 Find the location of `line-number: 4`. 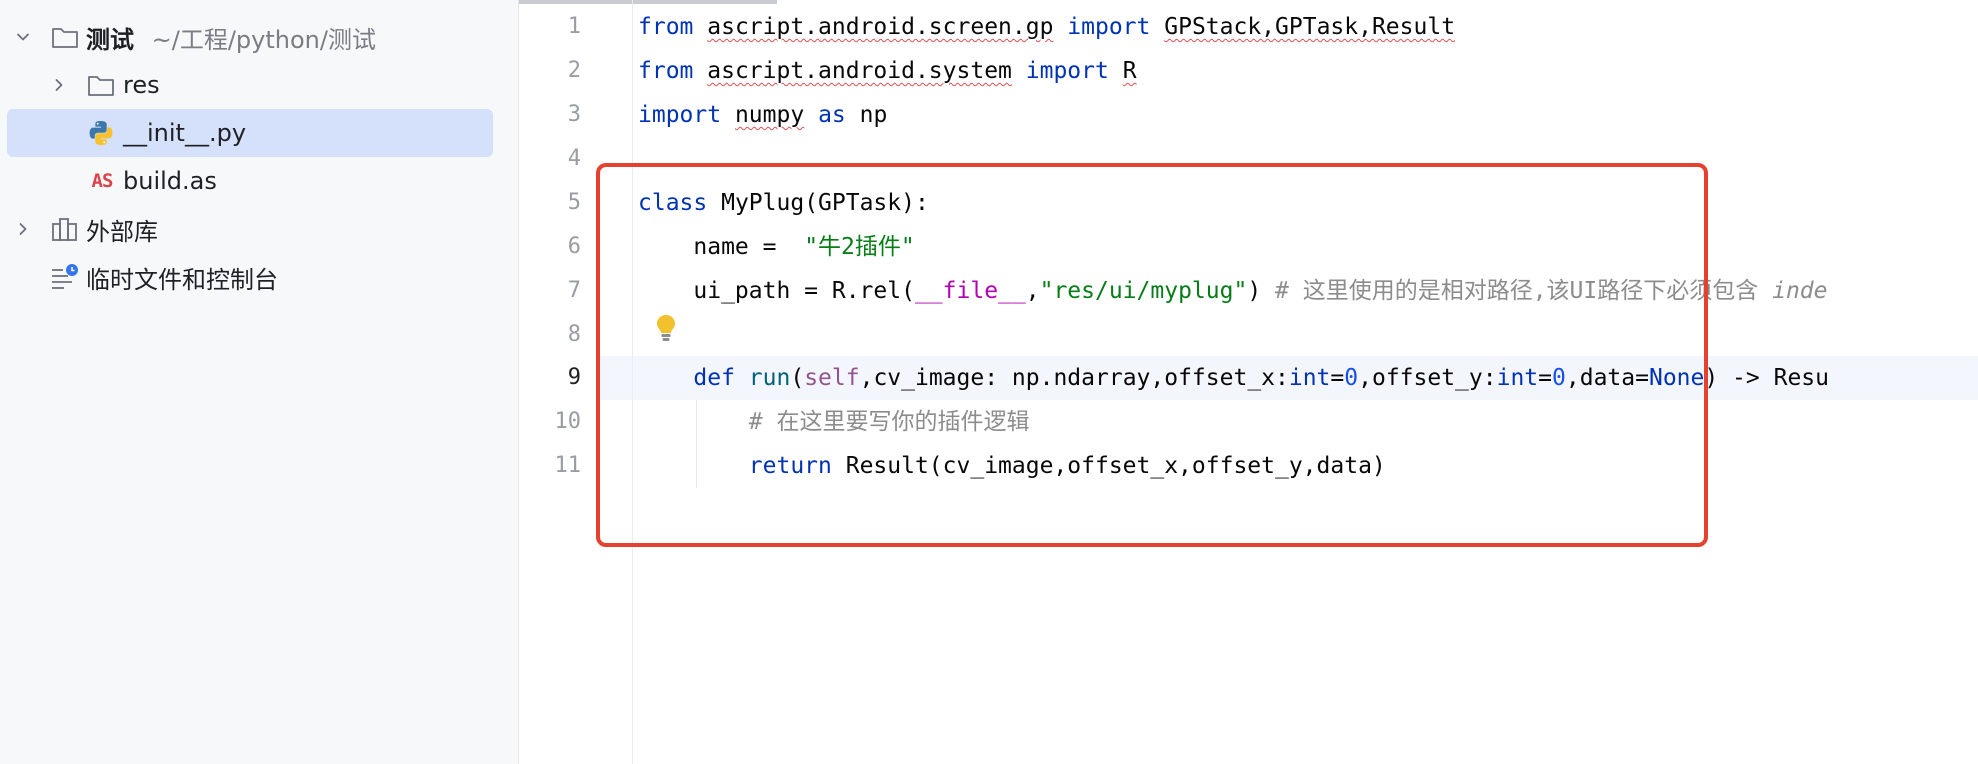

line-number: 4 is located at coordinates (574, 158).